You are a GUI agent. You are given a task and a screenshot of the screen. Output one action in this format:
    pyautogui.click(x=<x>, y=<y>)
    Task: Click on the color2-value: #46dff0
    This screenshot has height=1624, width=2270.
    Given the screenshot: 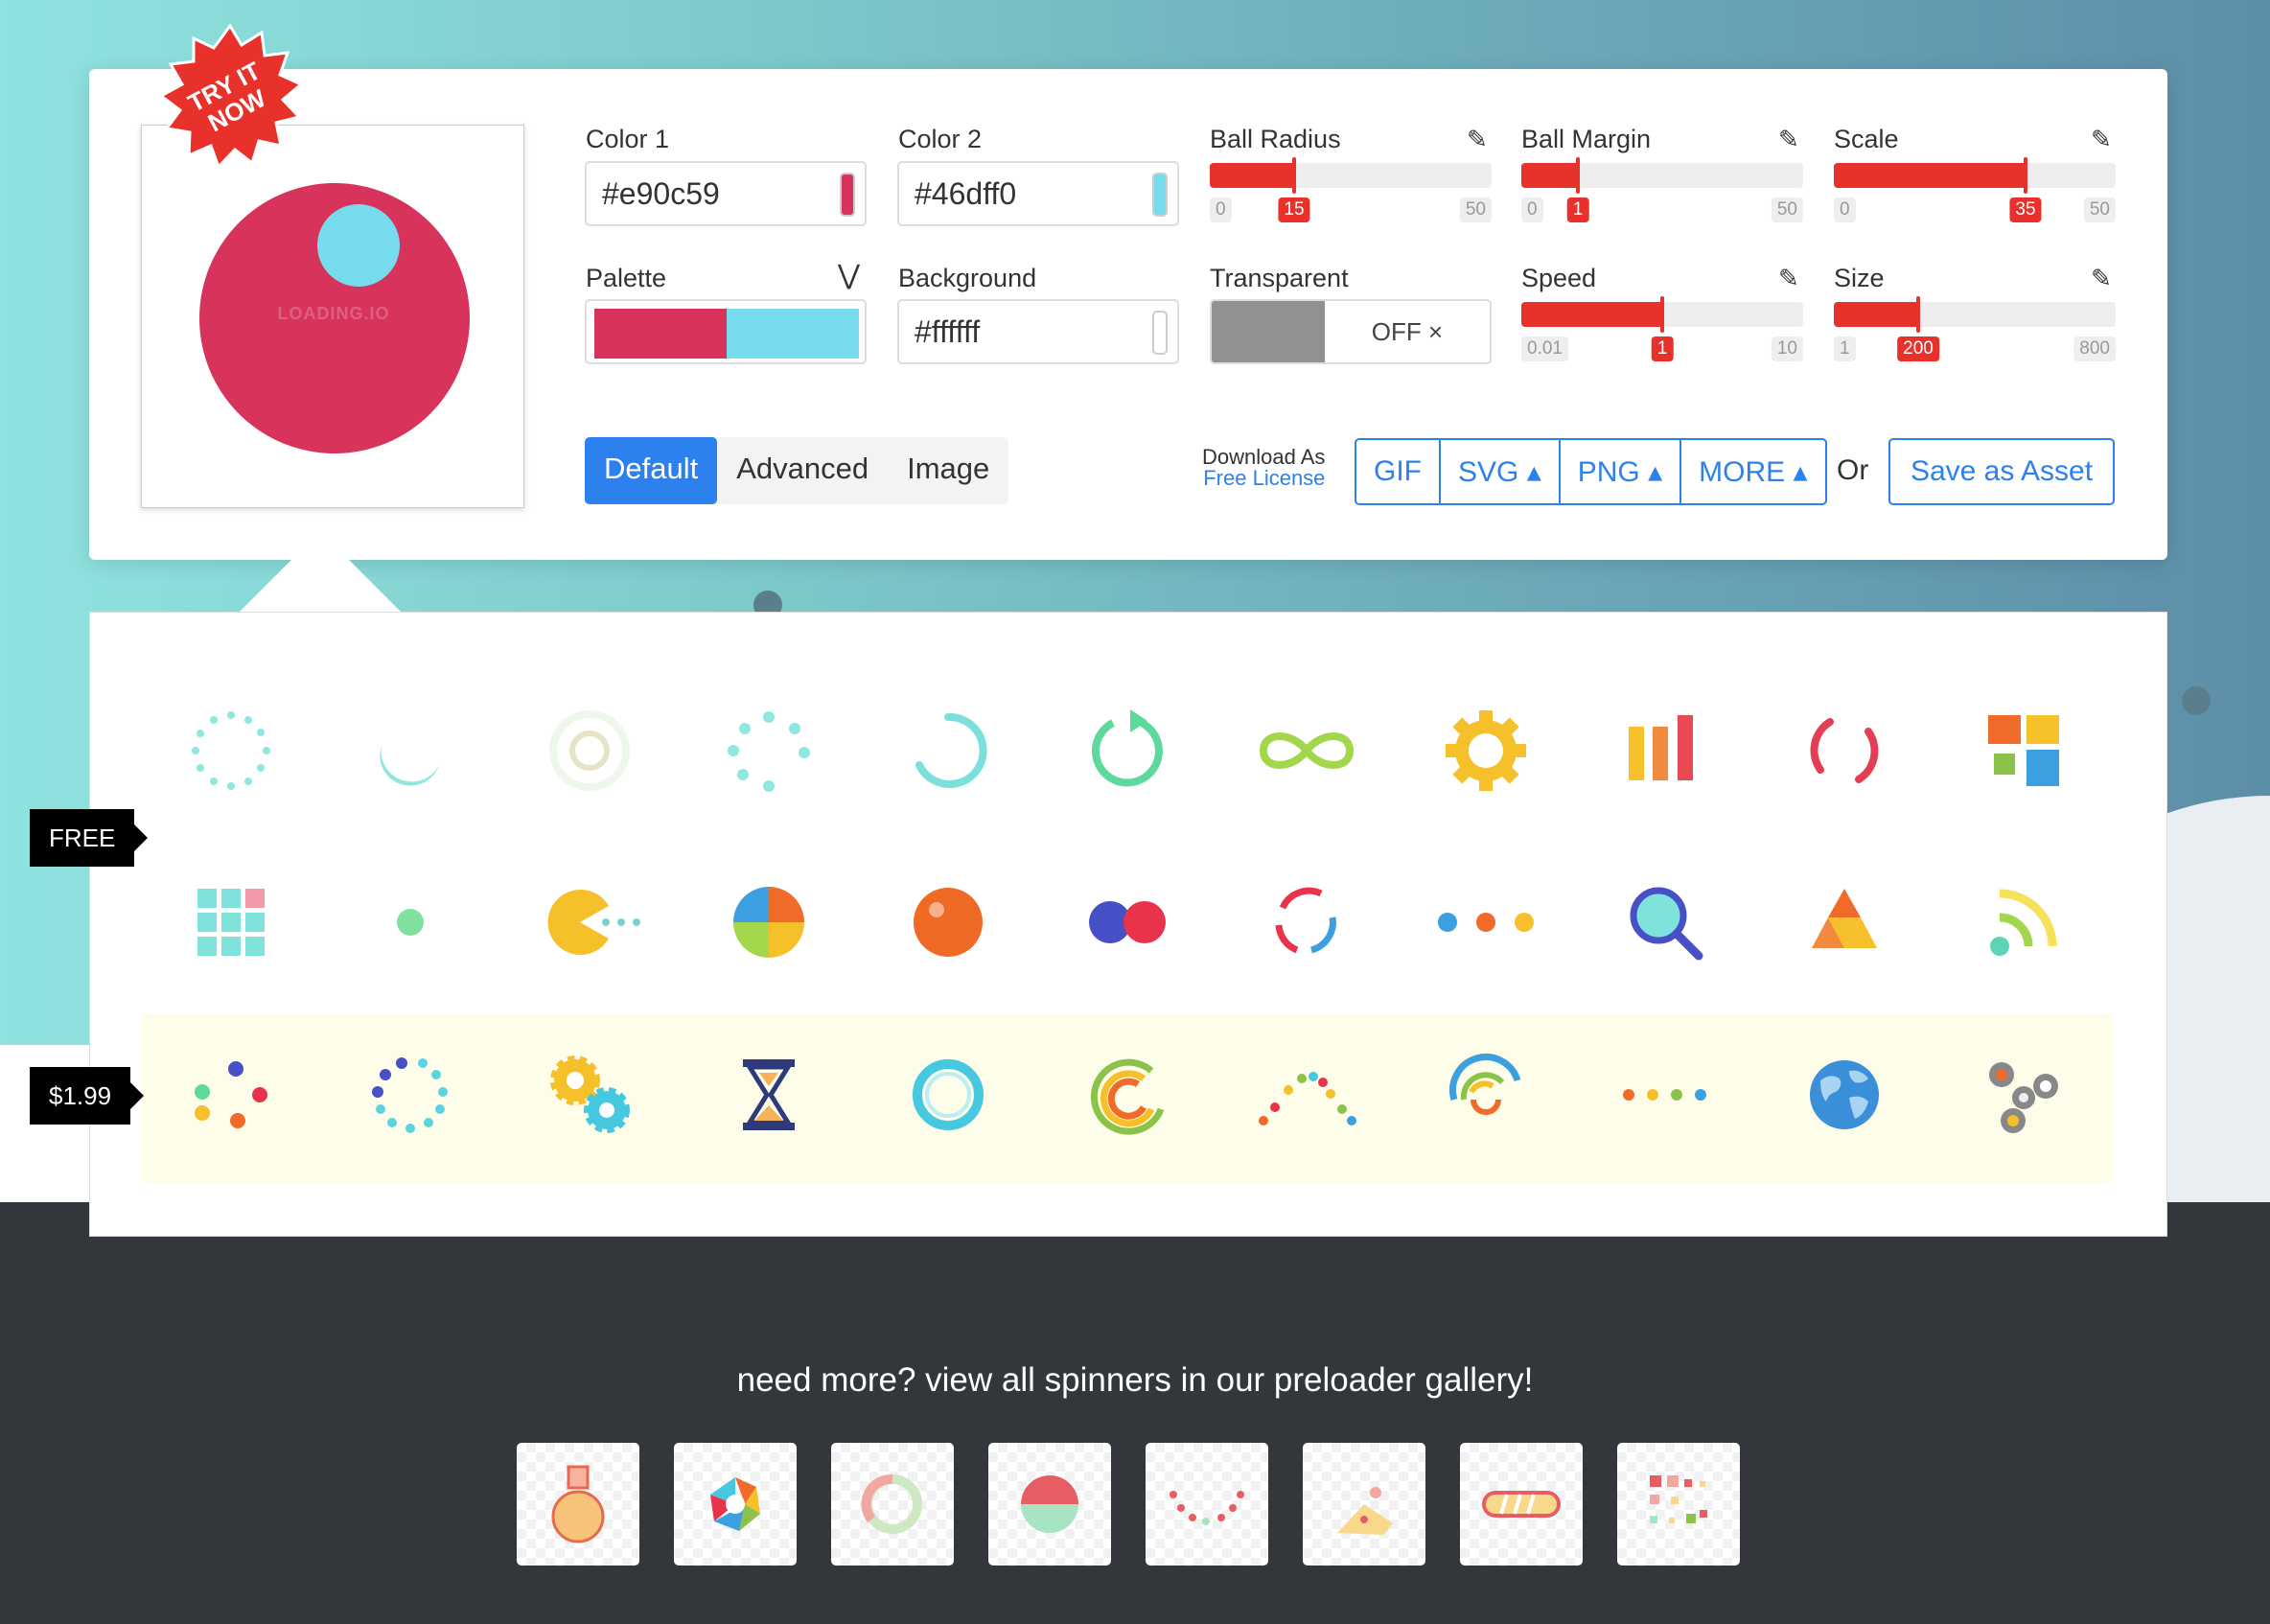 What is the action you would take?
    pyautogui.click(x=966, y=193)
    